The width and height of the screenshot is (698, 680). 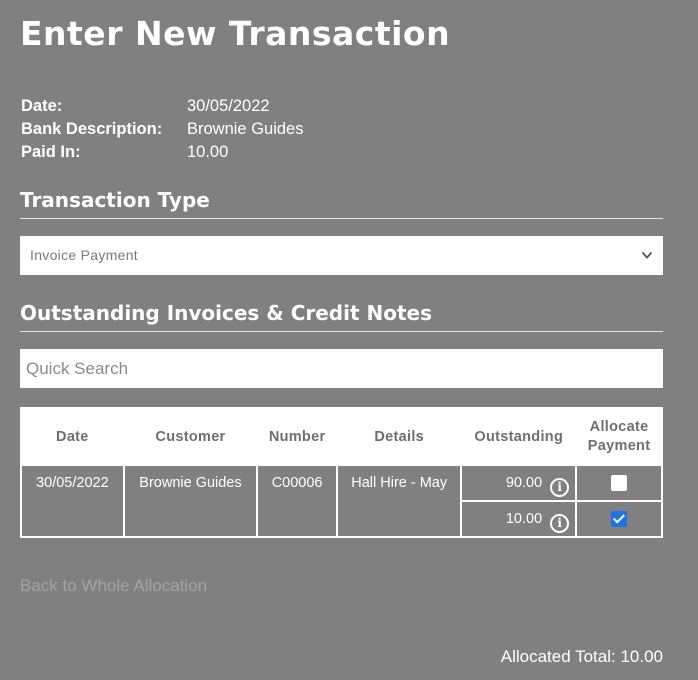 What do you see at coordinates (51, 152) in the screenshot?
I see `paid-in-label: Paid In:` at bounding box center [51, 152].